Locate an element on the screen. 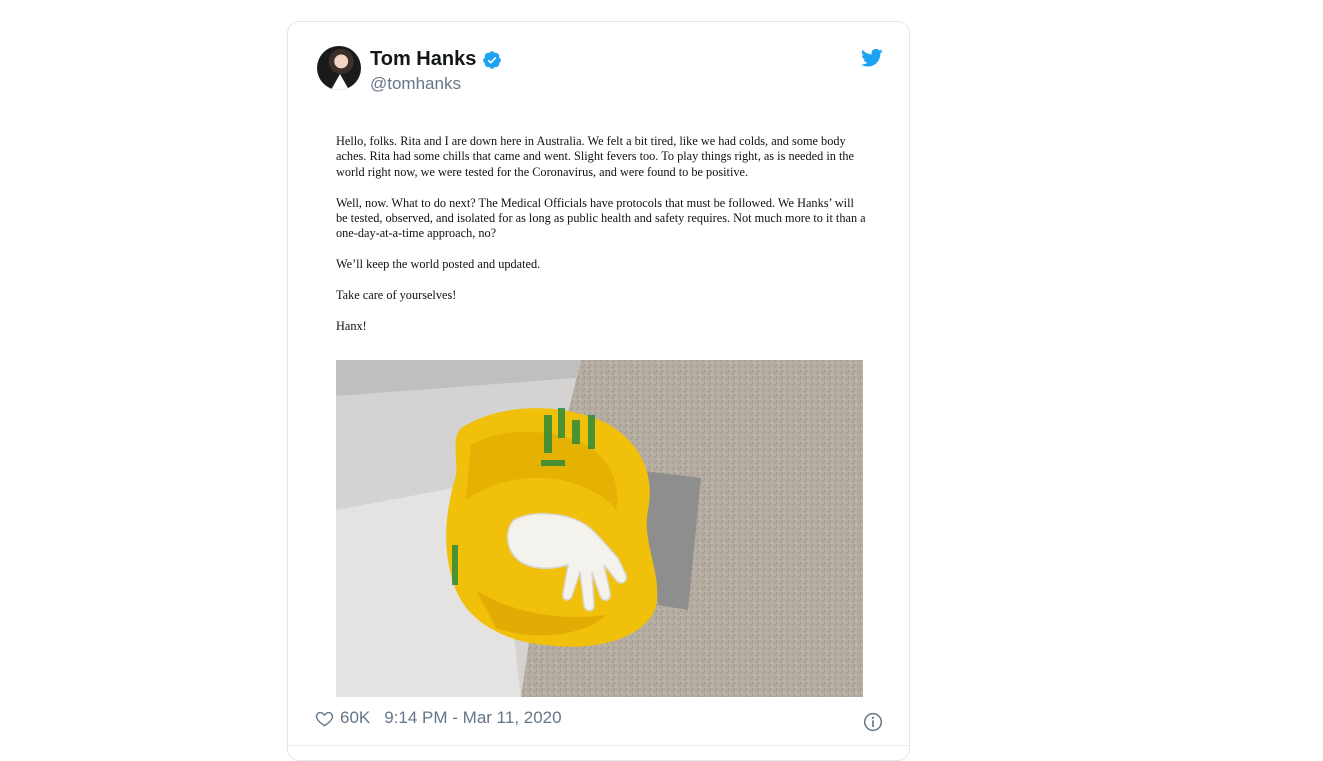  author-name: Tom Hanks is located at coordinates (423, 59).